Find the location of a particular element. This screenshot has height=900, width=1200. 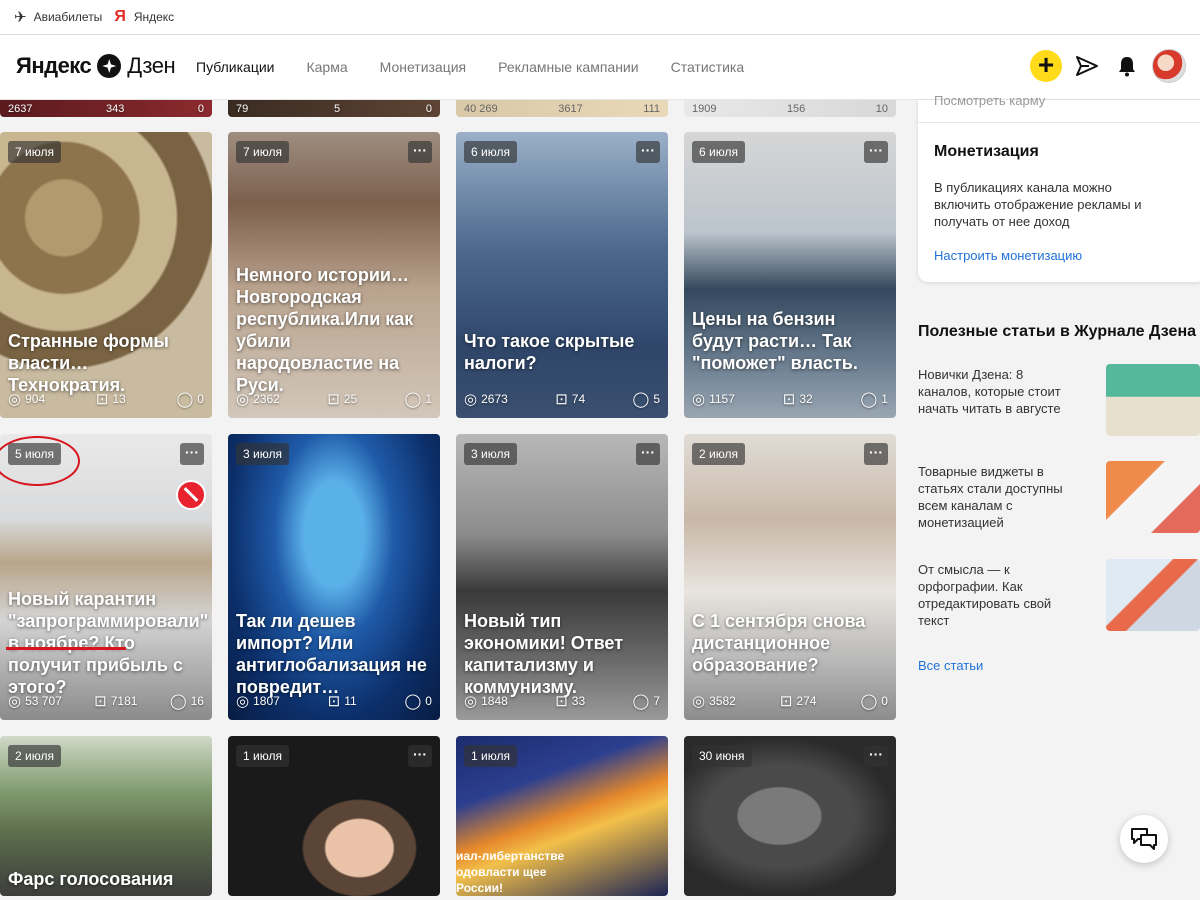

card-date: 30 июня is located at coordinates (722, 756).